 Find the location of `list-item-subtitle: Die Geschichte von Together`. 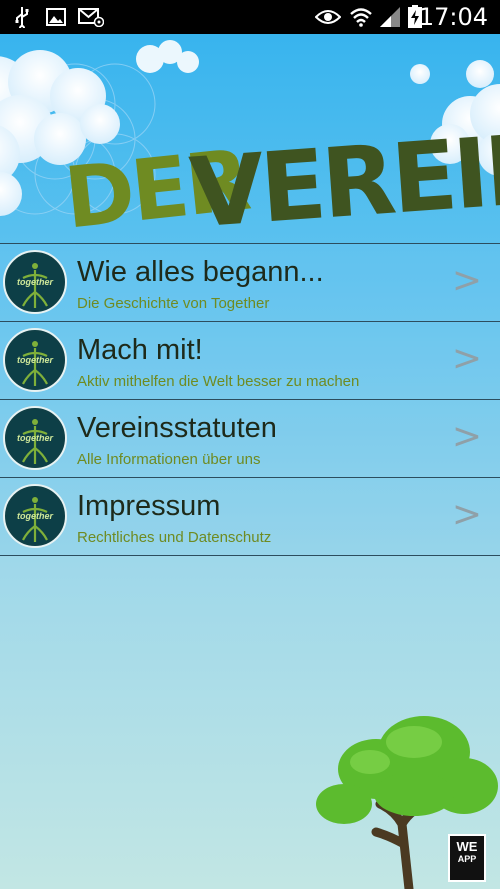

list-item-subtitle: Die Geschichte von Together is located at coordinates (173, 303).